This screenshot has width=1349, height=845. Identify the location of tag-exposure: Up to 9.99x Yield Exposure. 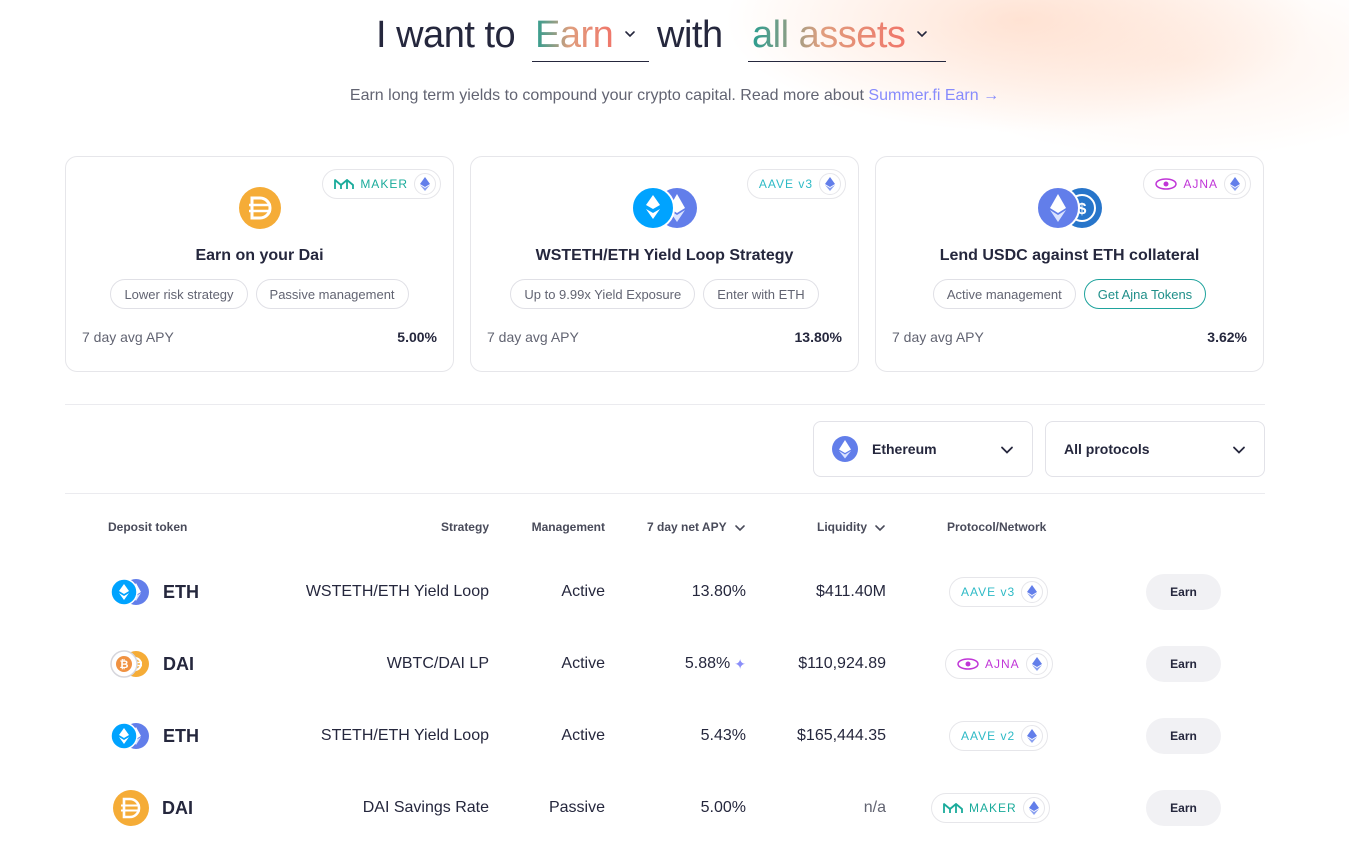
(603, 294).